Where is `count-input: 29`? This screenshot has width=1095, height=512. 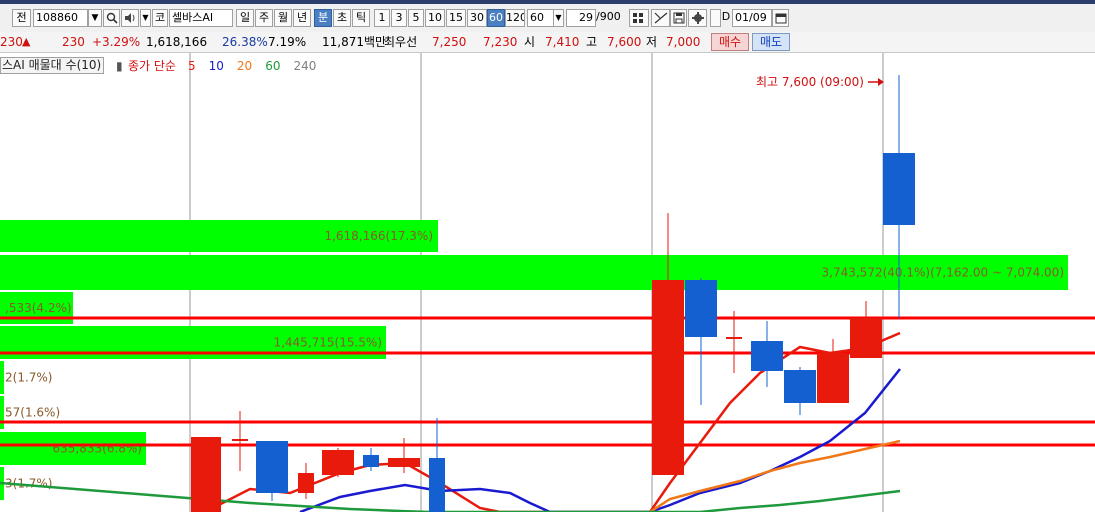 count-input: 29 is located at coordinates (581, 18).